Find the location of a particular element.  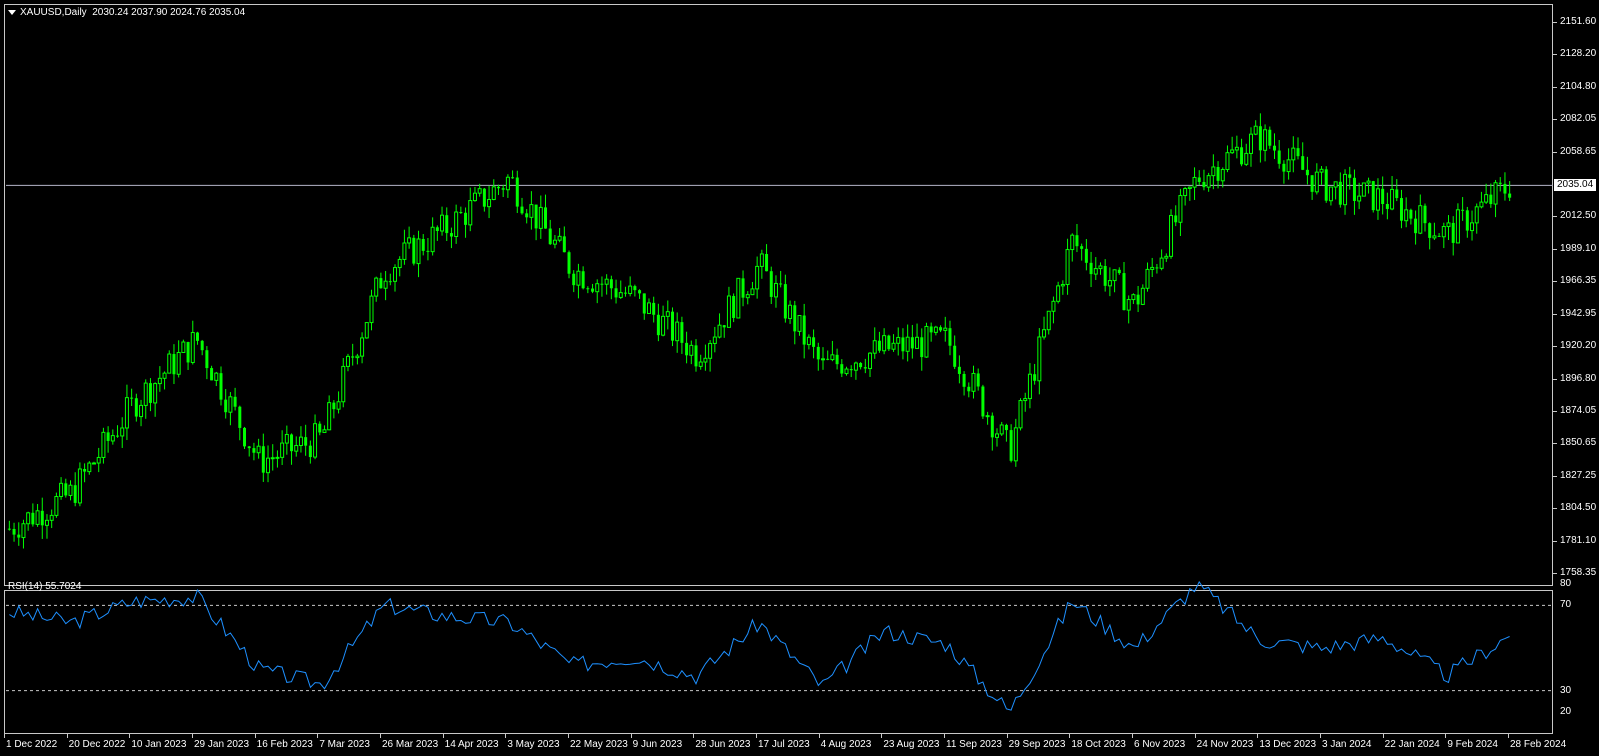

time-label: 10 Jan 2023 is located at coordinates (159, 744).